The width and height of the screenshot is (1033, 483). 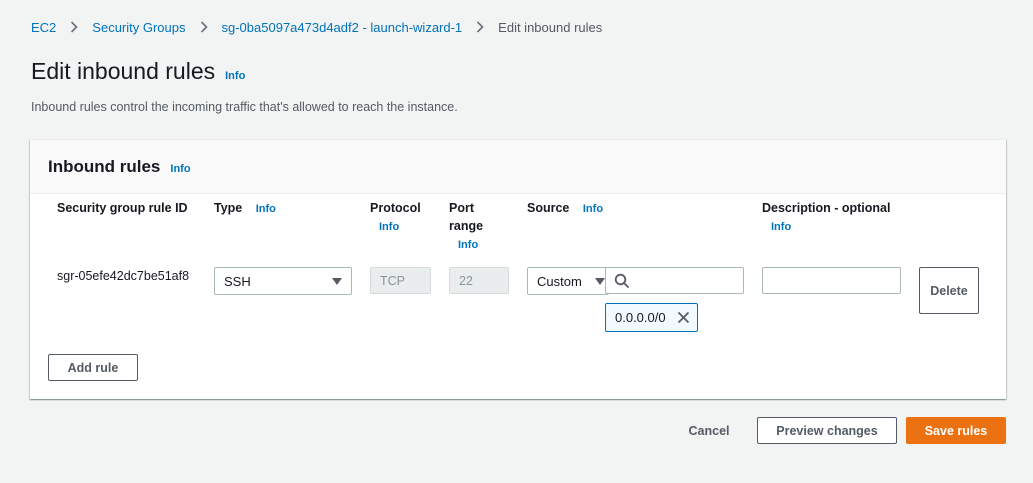 I want to click on column-header-protocol: Protocol Info, so click(x=395, y=217).